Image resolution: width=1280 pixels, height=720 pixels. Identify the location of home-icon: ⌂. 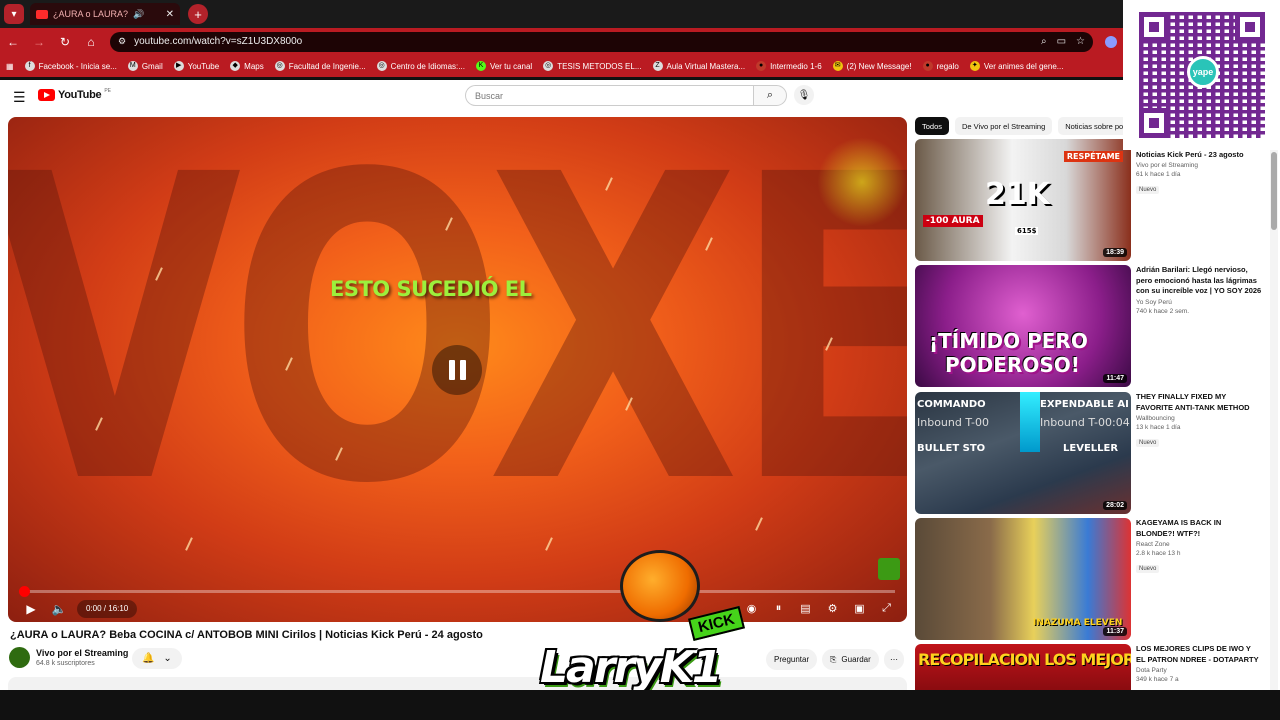
(91, 42).